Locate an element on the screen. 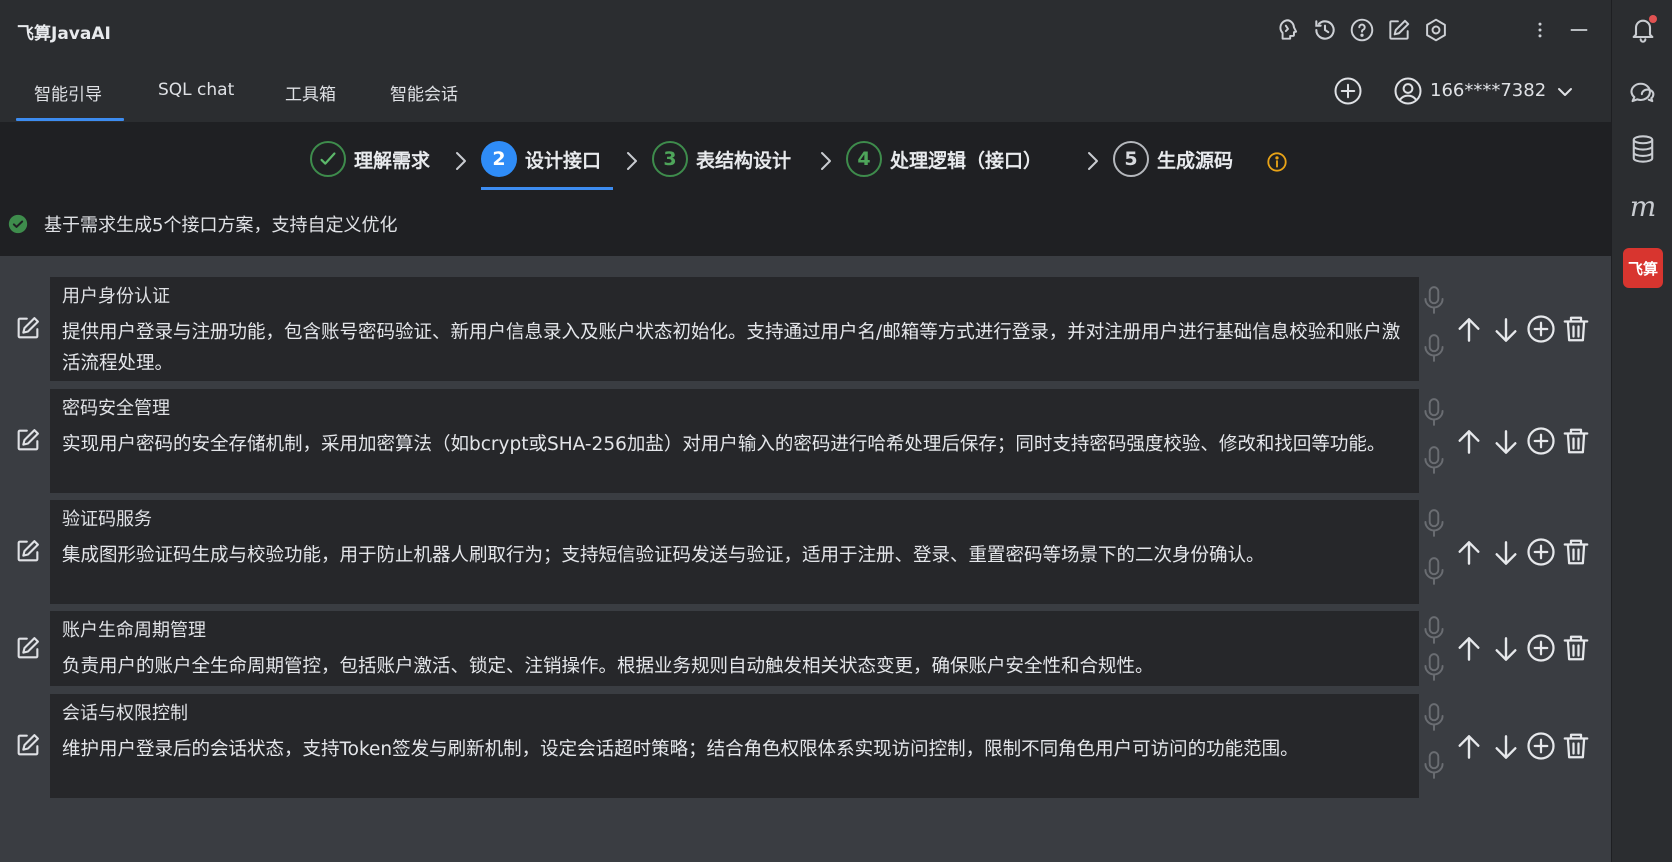  app-title: 飞算JavaAI is located at coordinates (64, 34).